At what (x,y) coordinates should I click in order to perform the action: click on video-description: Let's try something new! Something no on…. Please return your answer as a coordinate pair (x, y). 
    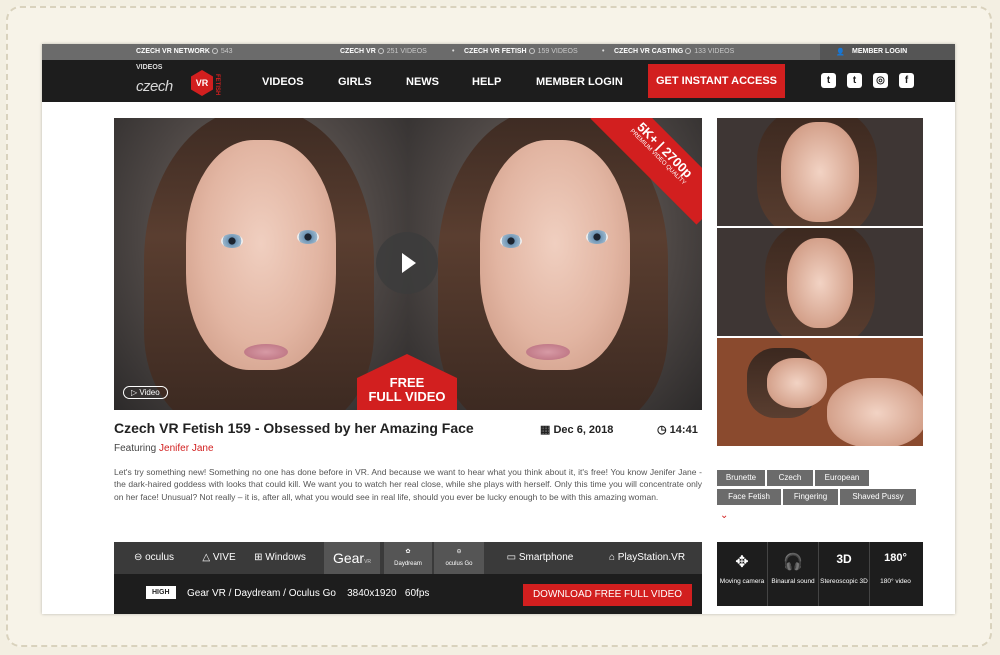
    Looking at the image, I should click on (408, 484).